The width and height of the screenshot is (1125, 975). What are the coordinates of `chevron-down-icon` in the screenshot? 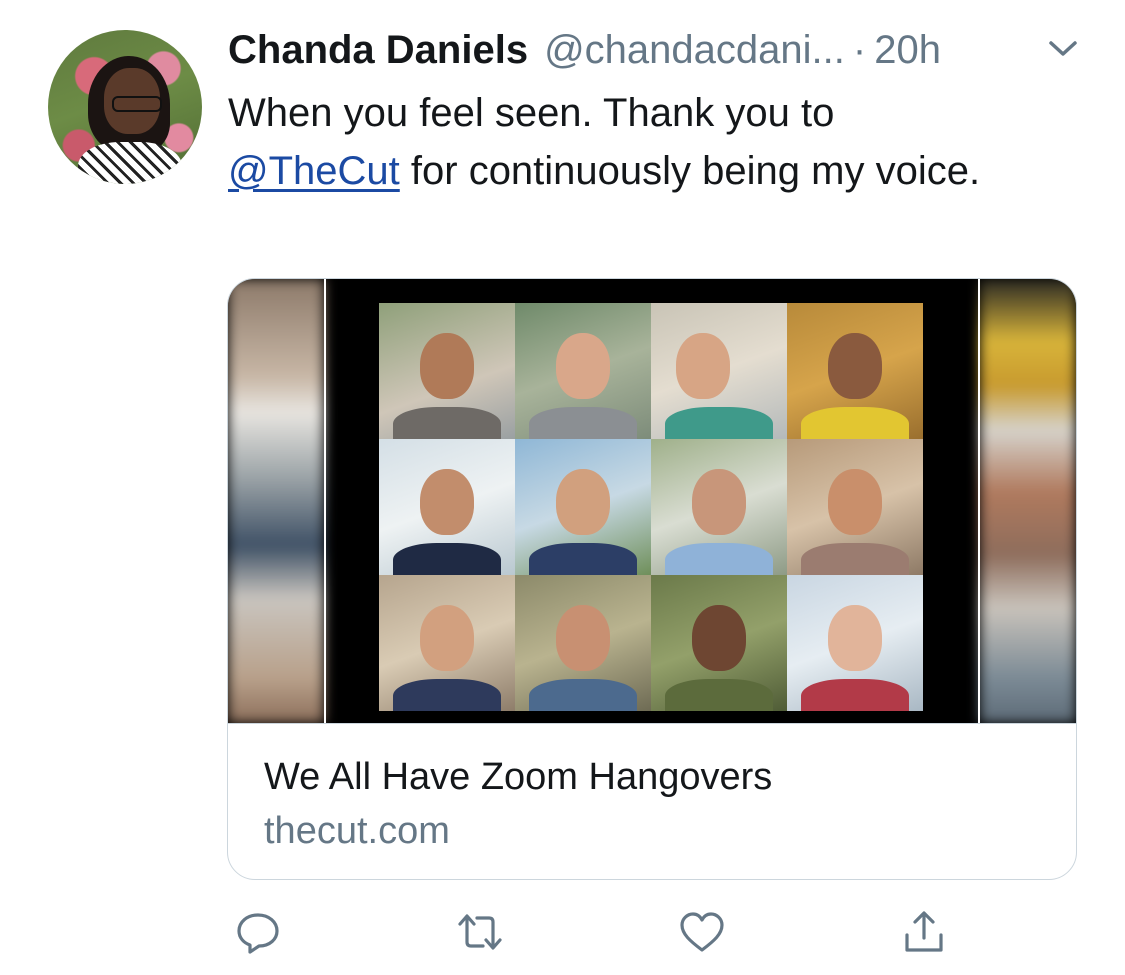 It's located at (1063, 48).